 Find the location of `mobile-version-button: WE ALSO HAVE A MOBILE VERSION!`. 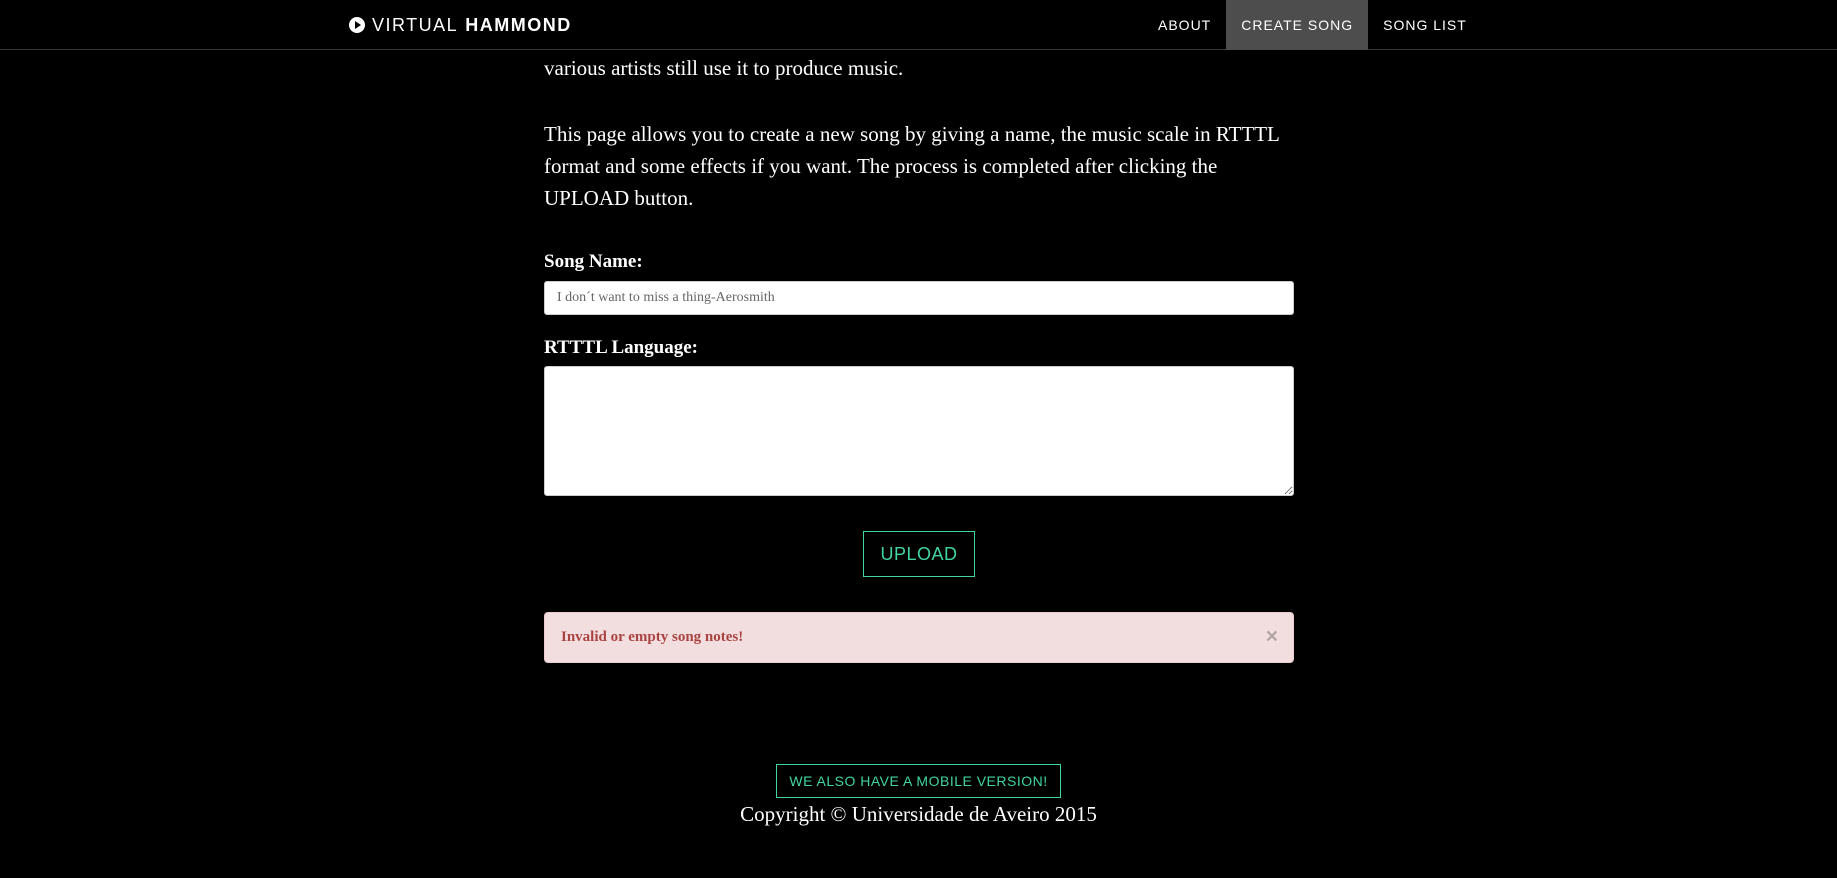

mobile-version-button: WE ALSO HAVE A MOBILE VERSION! is located at coordinates (918, 781).